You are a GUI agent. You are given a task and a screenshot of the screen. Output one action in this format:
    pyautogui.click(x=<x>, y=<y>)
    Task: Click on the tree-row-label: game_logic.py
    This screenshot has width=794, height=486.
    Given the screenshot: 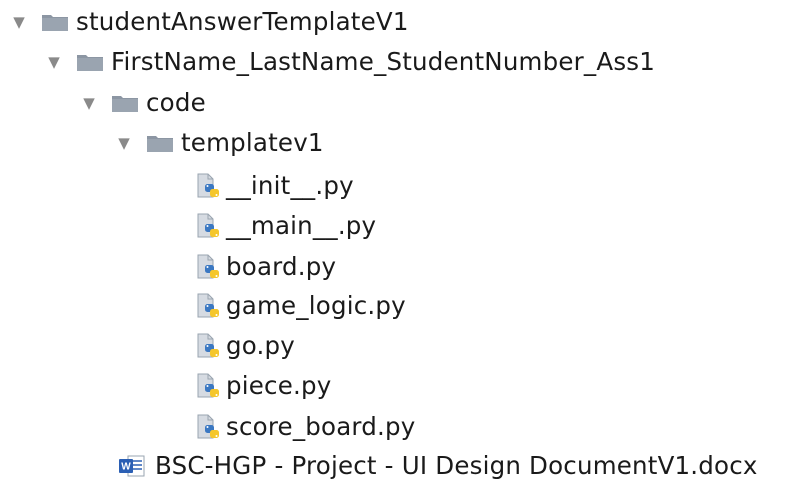 What is the action you would take?
    pyautogui.click(x=316, y=305)
    